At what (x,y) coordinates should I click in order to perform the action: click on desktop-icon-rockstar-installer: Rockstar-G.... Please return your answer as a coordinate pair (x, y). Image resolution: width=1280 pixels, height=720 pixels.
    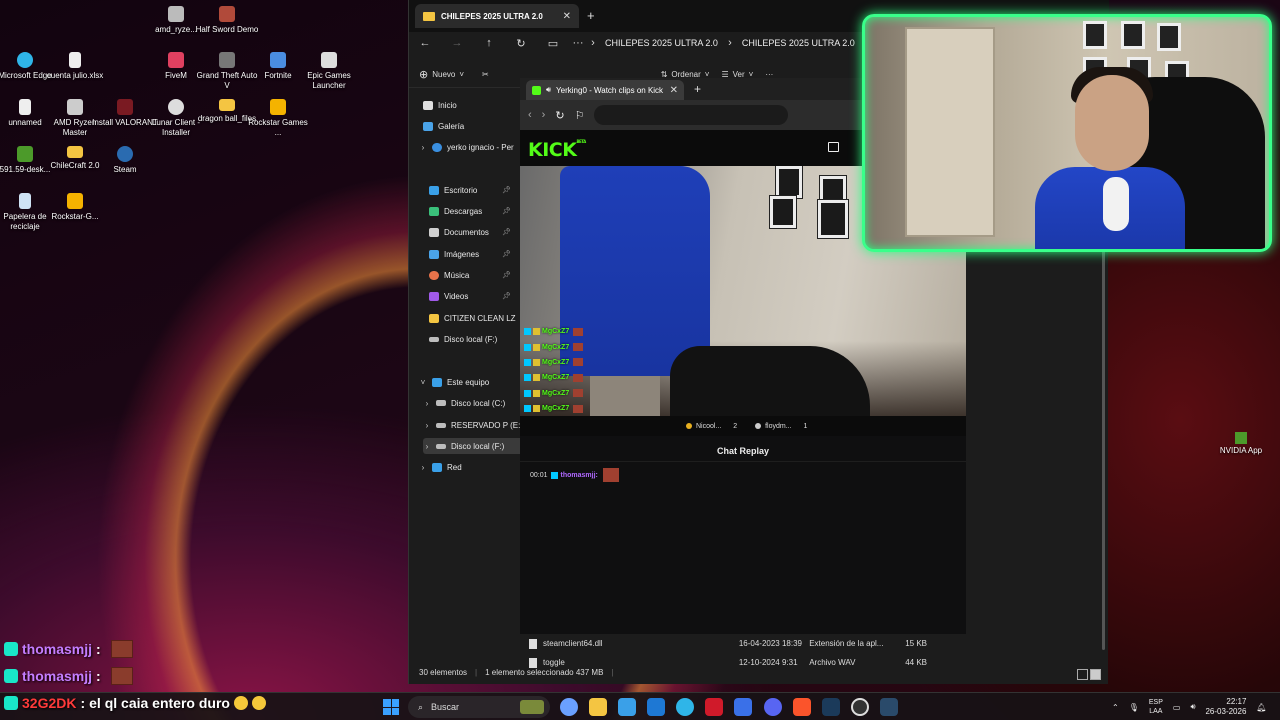
    Looking at the image, I should click on (75, 207).